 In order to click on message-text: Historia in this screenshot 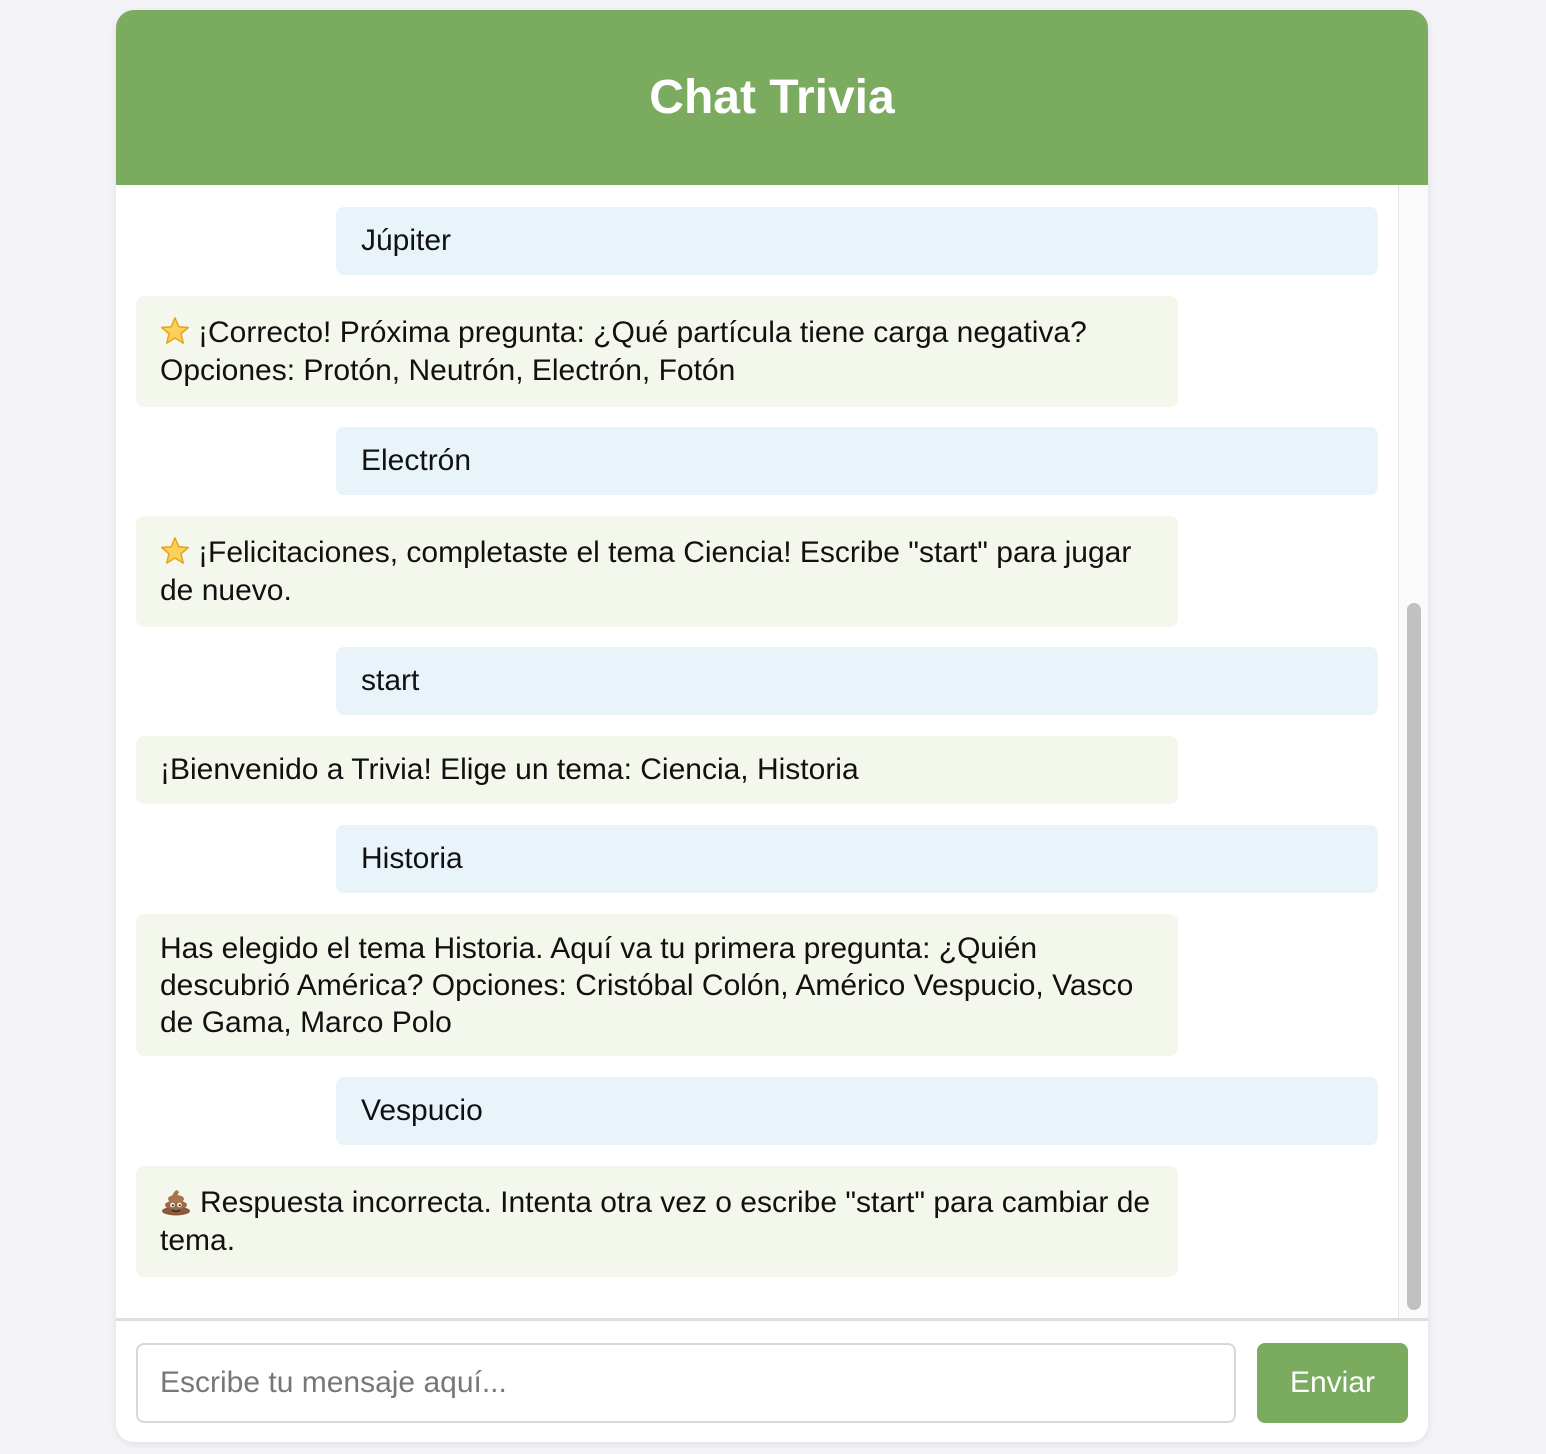, I will do `click(412, 858)`.